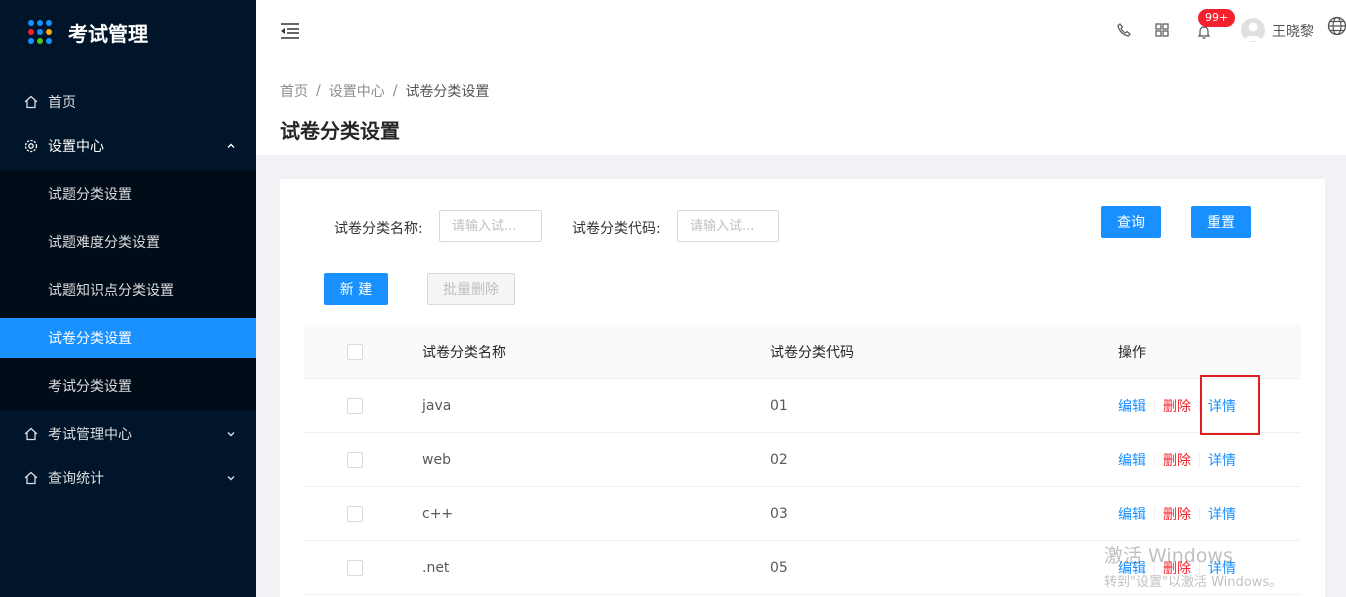  What do you see at coordinates (128, 102) in the screenshot?
I see `sidebar-item-home: 首页` at bounding box center [128, 102].